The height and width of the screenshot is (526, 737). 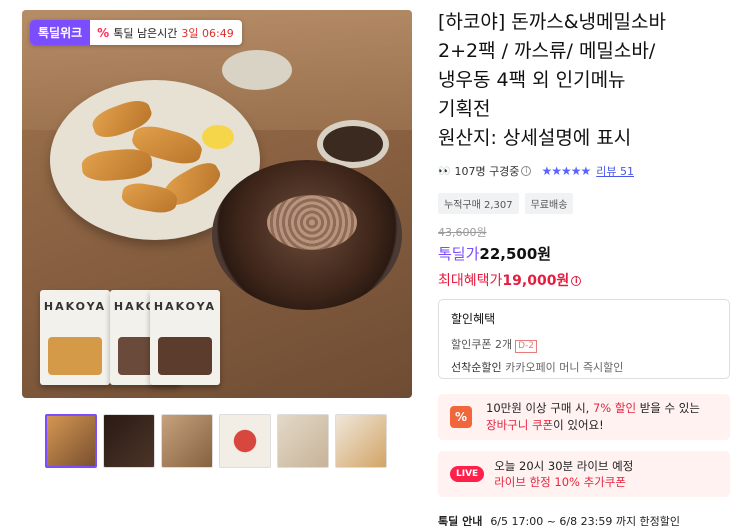 What do you see at coordinates (526, 346) in the screenshot?
I see `dday-badge: D-2` at bounding box center [526, 346].